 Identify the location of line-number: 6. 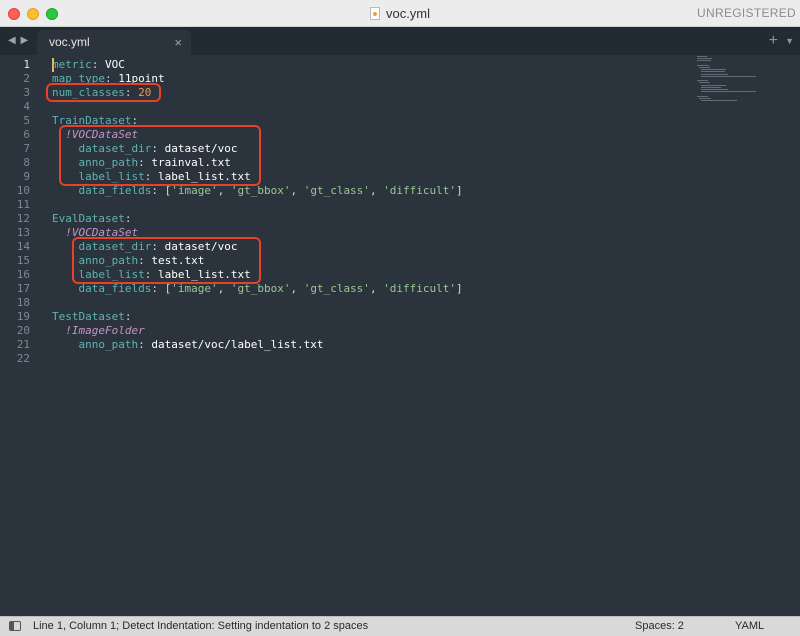
(26, 134).